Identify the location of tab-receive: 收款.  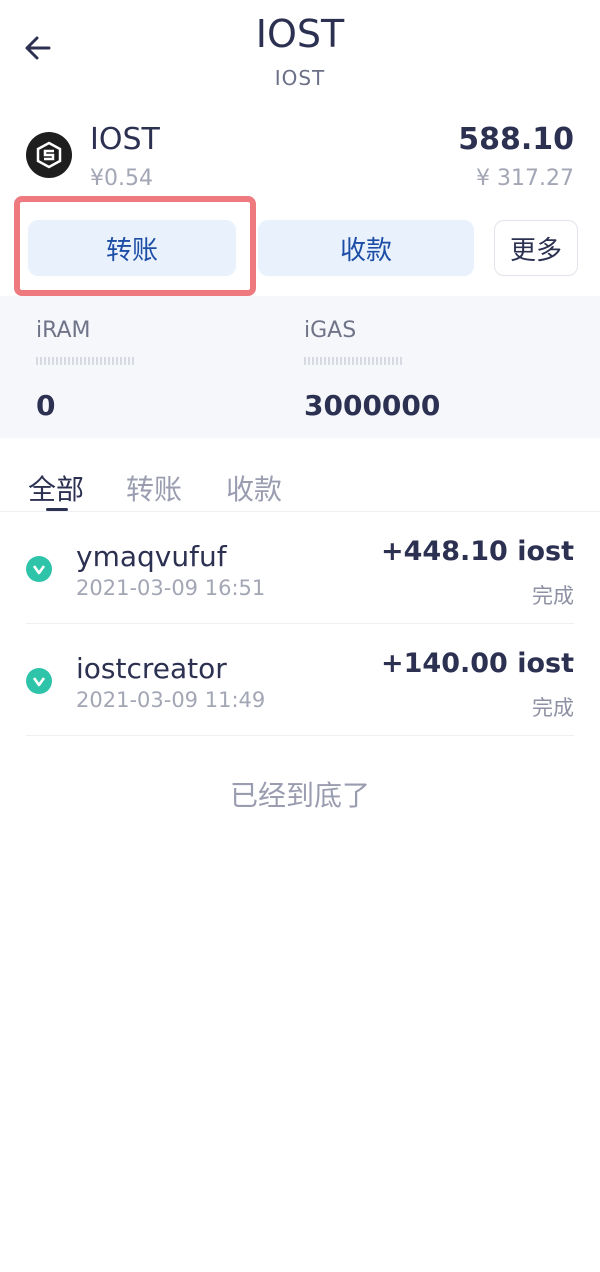
(254, 488).